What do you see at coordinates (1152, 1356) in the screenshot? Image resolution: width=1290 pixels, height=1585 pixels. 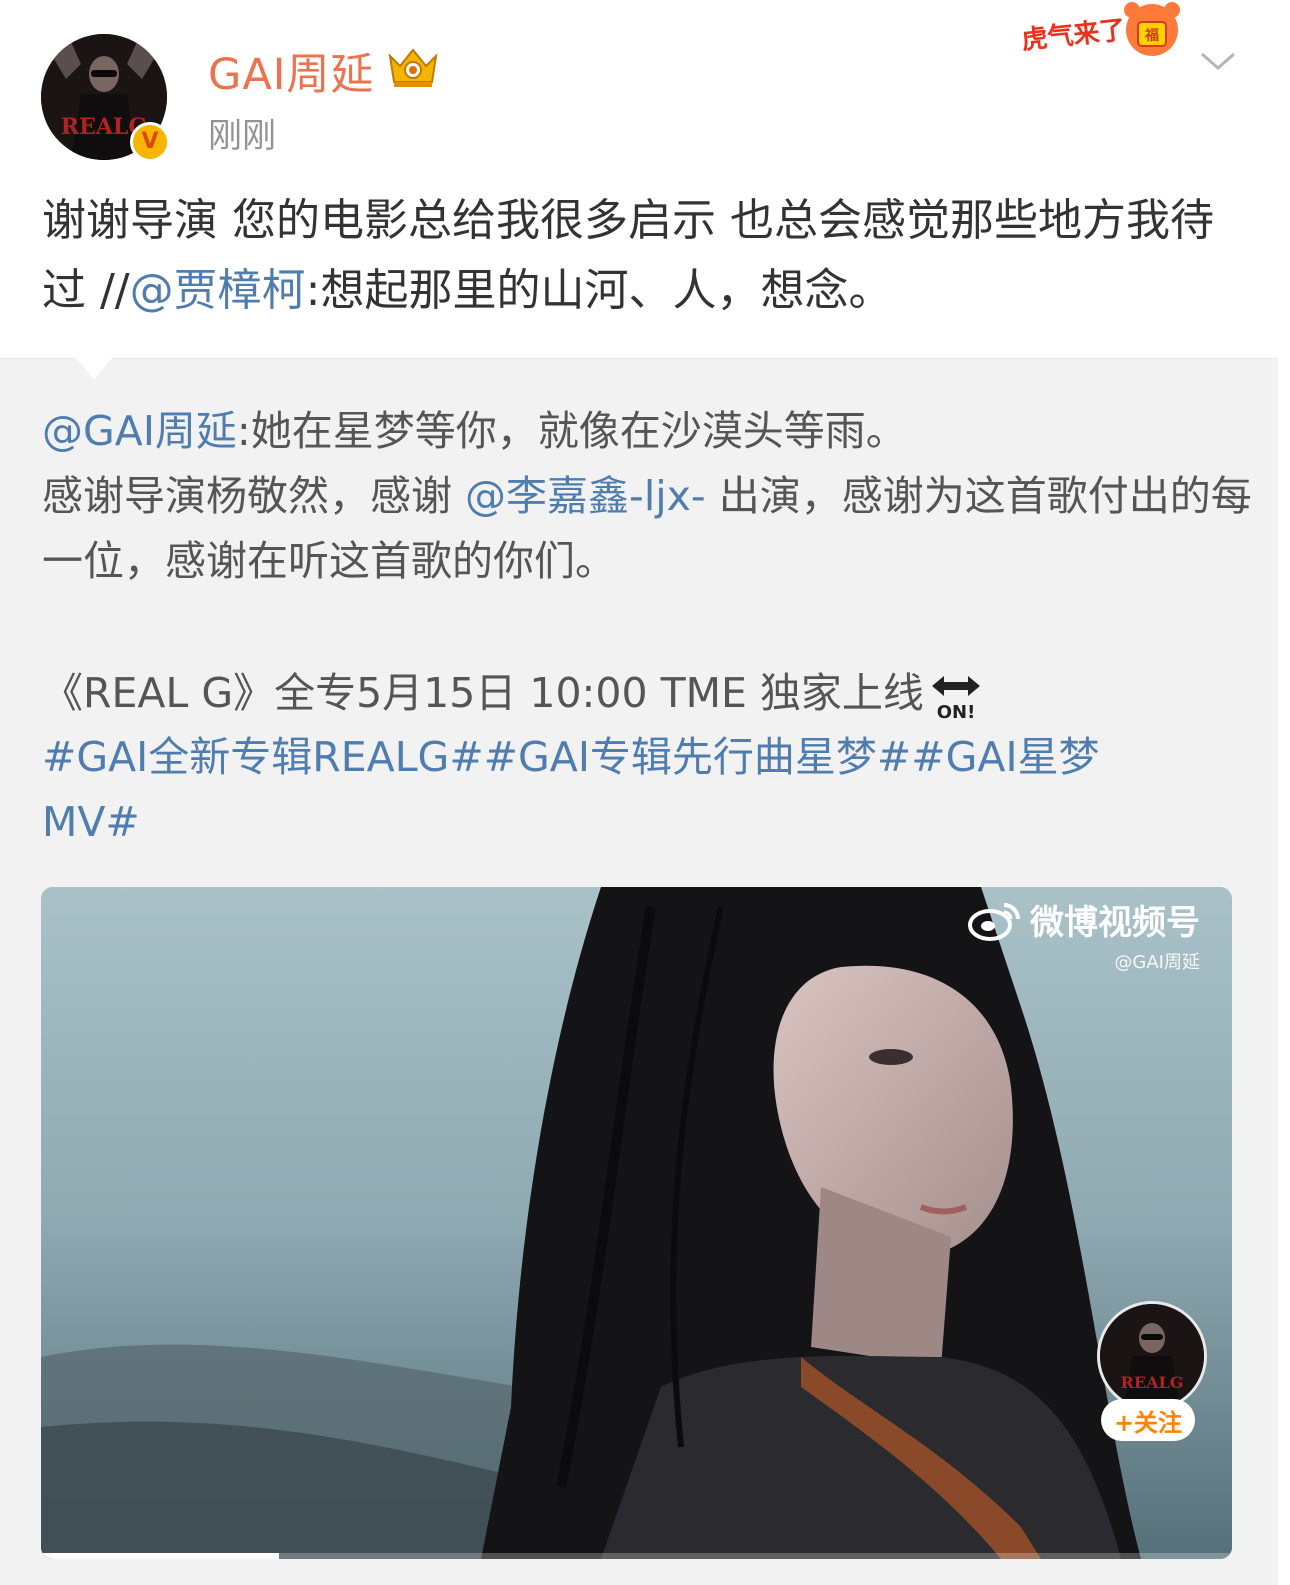 I see `creator-avatar: REALG` at bounding box center [1152, 1356].